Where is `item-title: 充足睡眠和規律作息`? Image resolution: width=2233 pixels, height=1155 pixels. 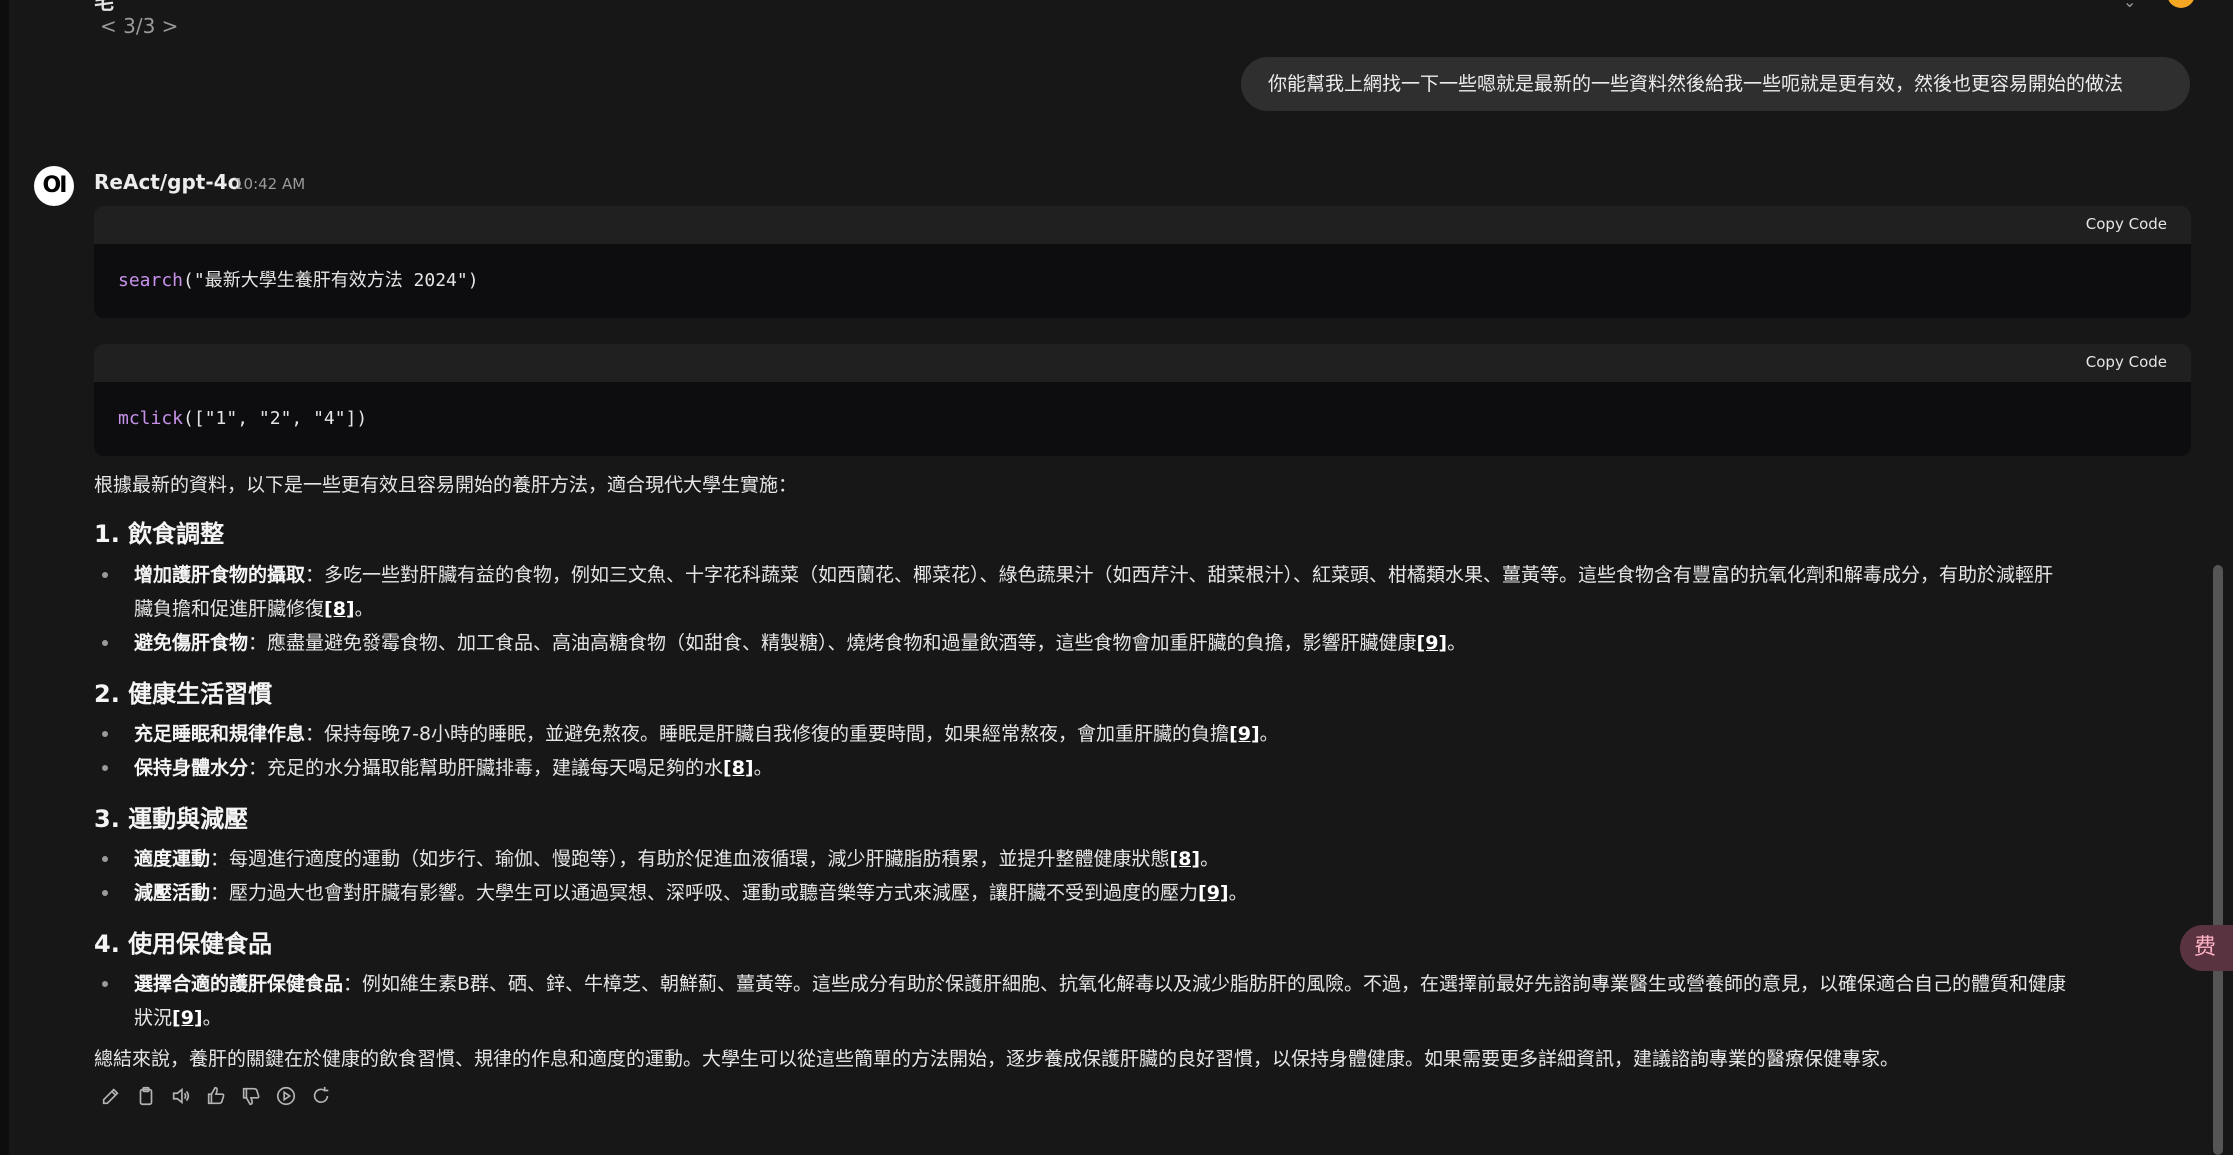
item-title: 充足睡眠和規律作息 is located at coordinates (220, 734).